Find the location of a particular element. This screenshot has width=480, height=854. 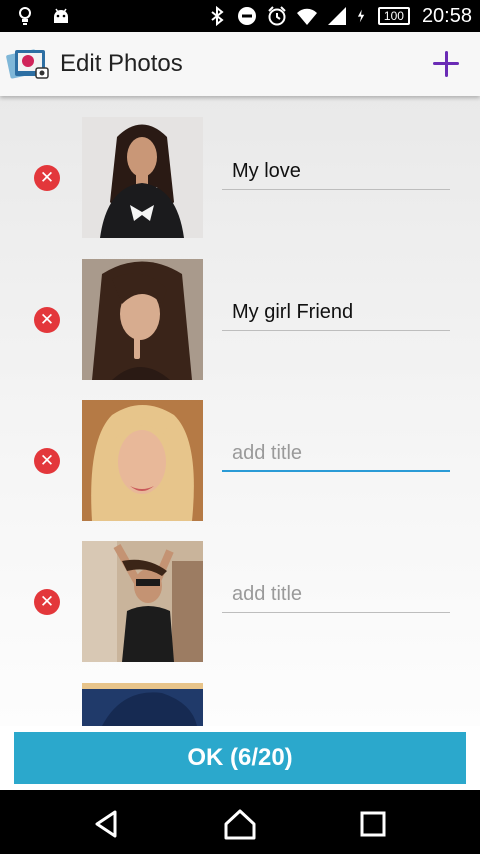

status-bar: 100 20:58 is located at coordinates (240, 16).